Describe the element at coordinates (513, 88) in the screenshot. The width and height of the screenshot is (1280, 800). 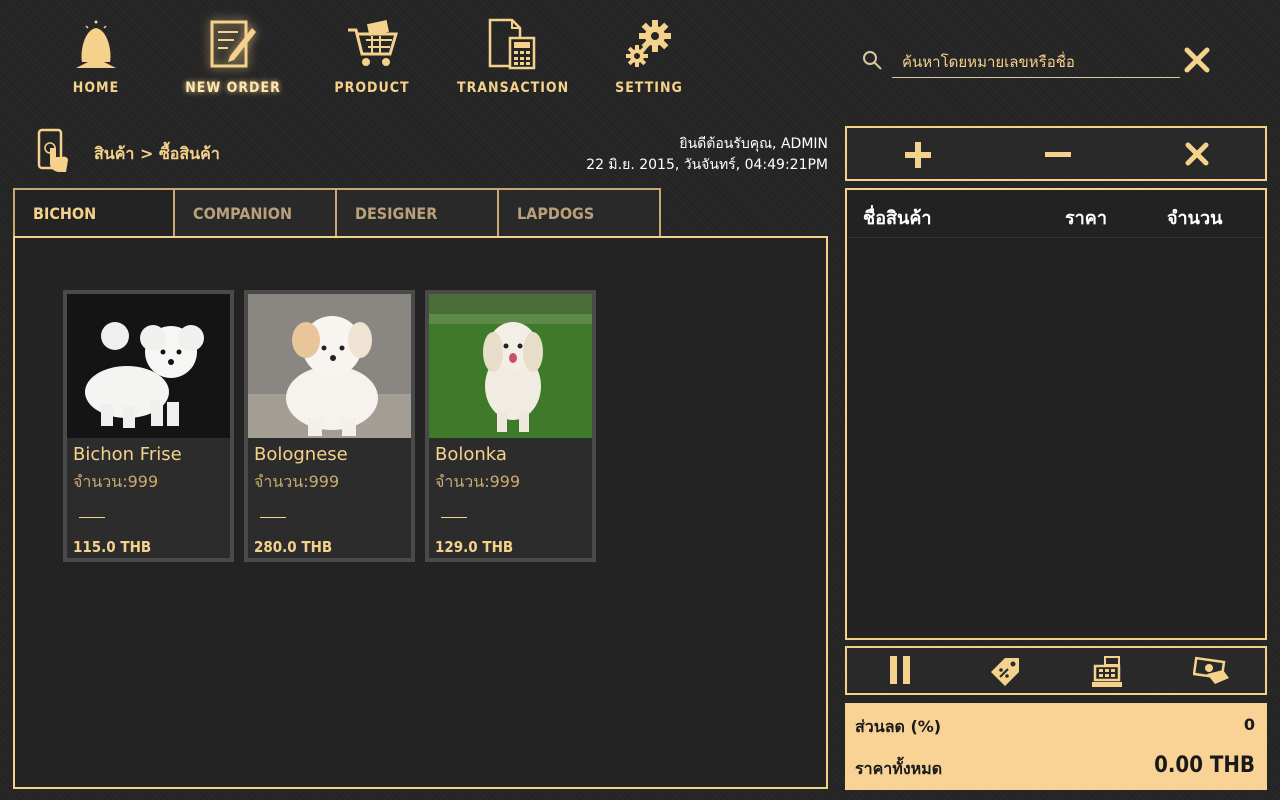
I see `nav-transaction-label: TRANSACTION` at that location.